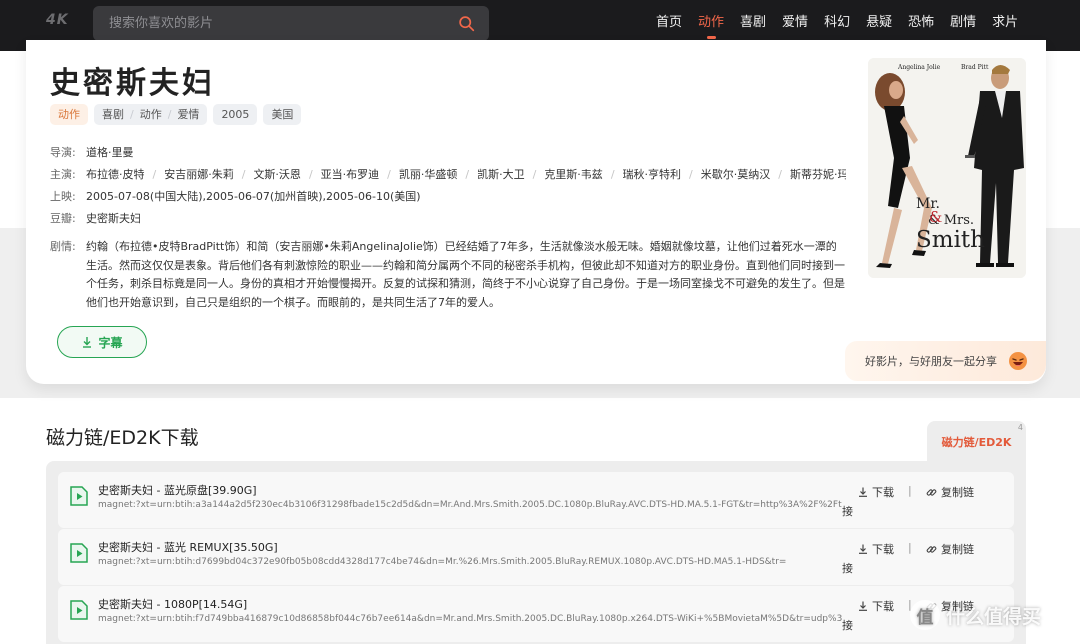  What do you see at coordinates (173, 604) in the screenshot?
I see `download-name: 史密斯夫妇 - 1080P[14.54G]` at bounding box center [173, 604].